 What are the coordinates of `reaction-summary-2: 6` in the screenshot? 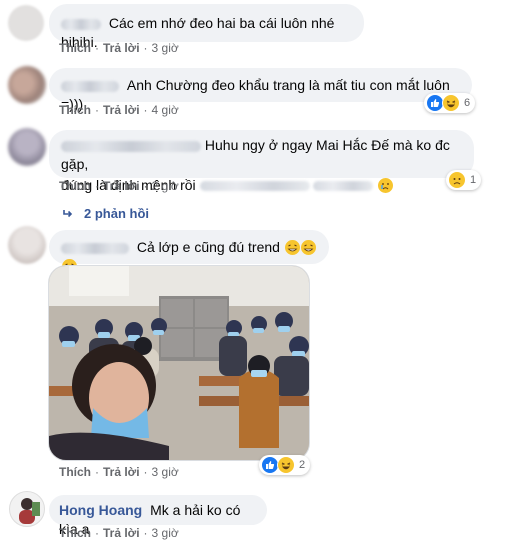 It's located at (450, 103).